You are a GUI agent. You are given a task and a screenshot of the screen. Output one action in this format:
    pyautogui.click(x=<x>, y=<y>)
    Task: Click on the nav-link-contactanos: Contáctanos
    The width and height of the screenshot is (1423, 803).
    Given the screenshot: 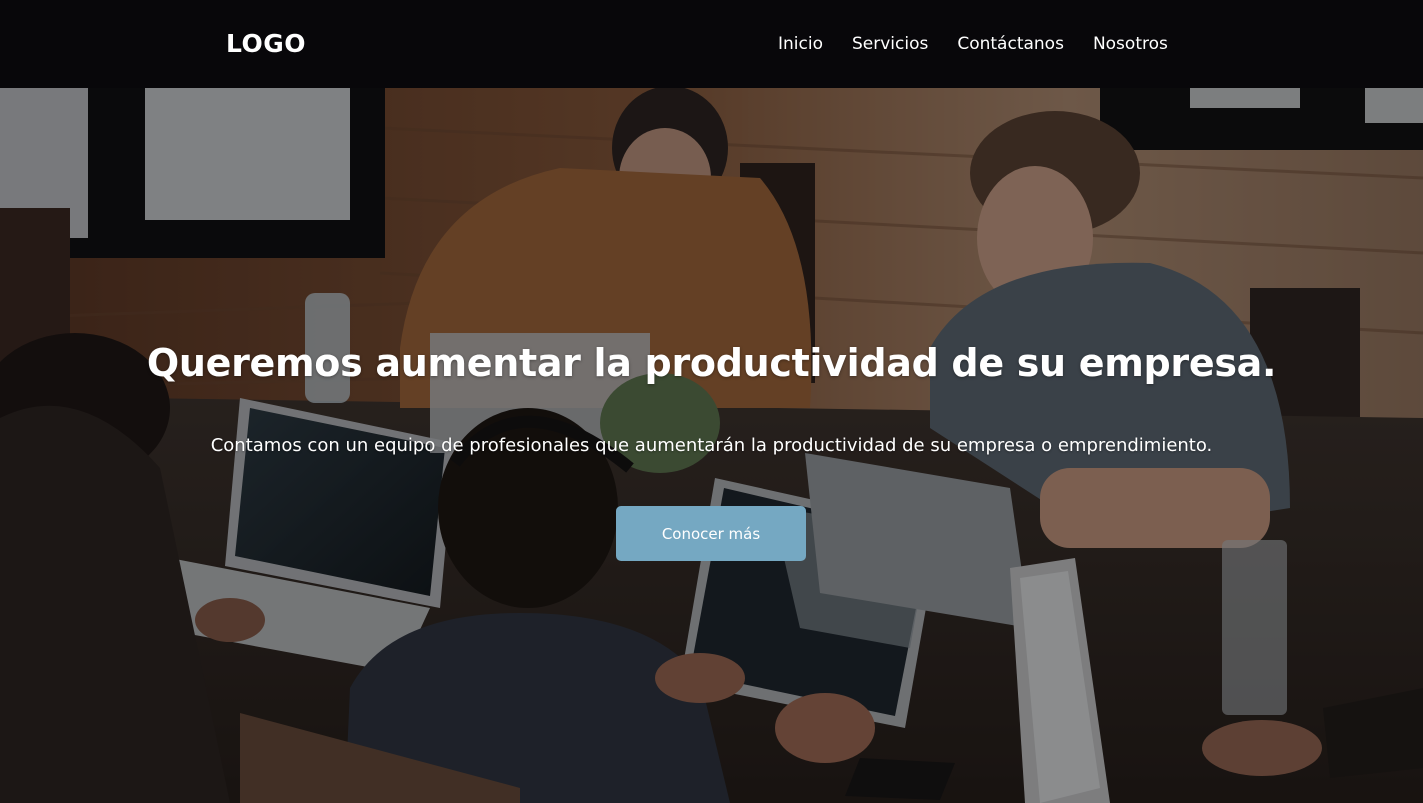 What is the action you would take?
    pyautogui.click(x=1010, y=44)
    